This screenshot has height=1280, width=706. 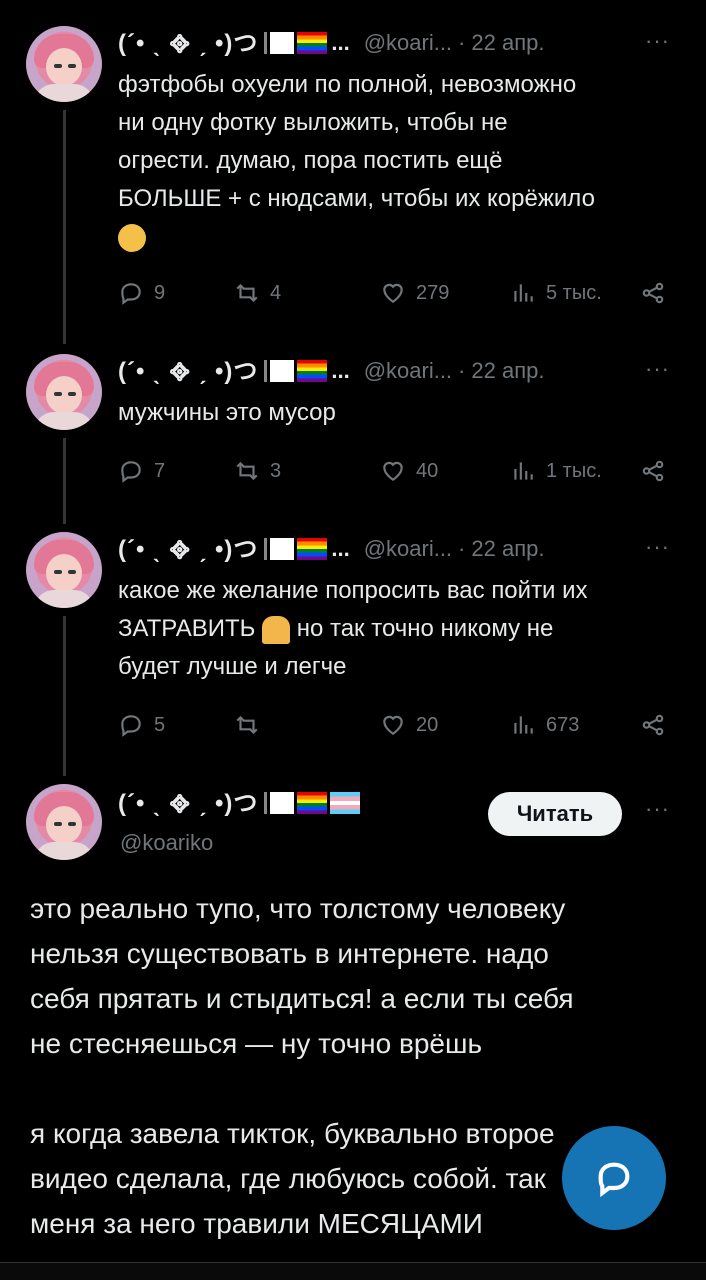 What do you see at coordinates (409, 725) in the screenshot?
I see `like-button: 20` at bounding box center [409, 725].